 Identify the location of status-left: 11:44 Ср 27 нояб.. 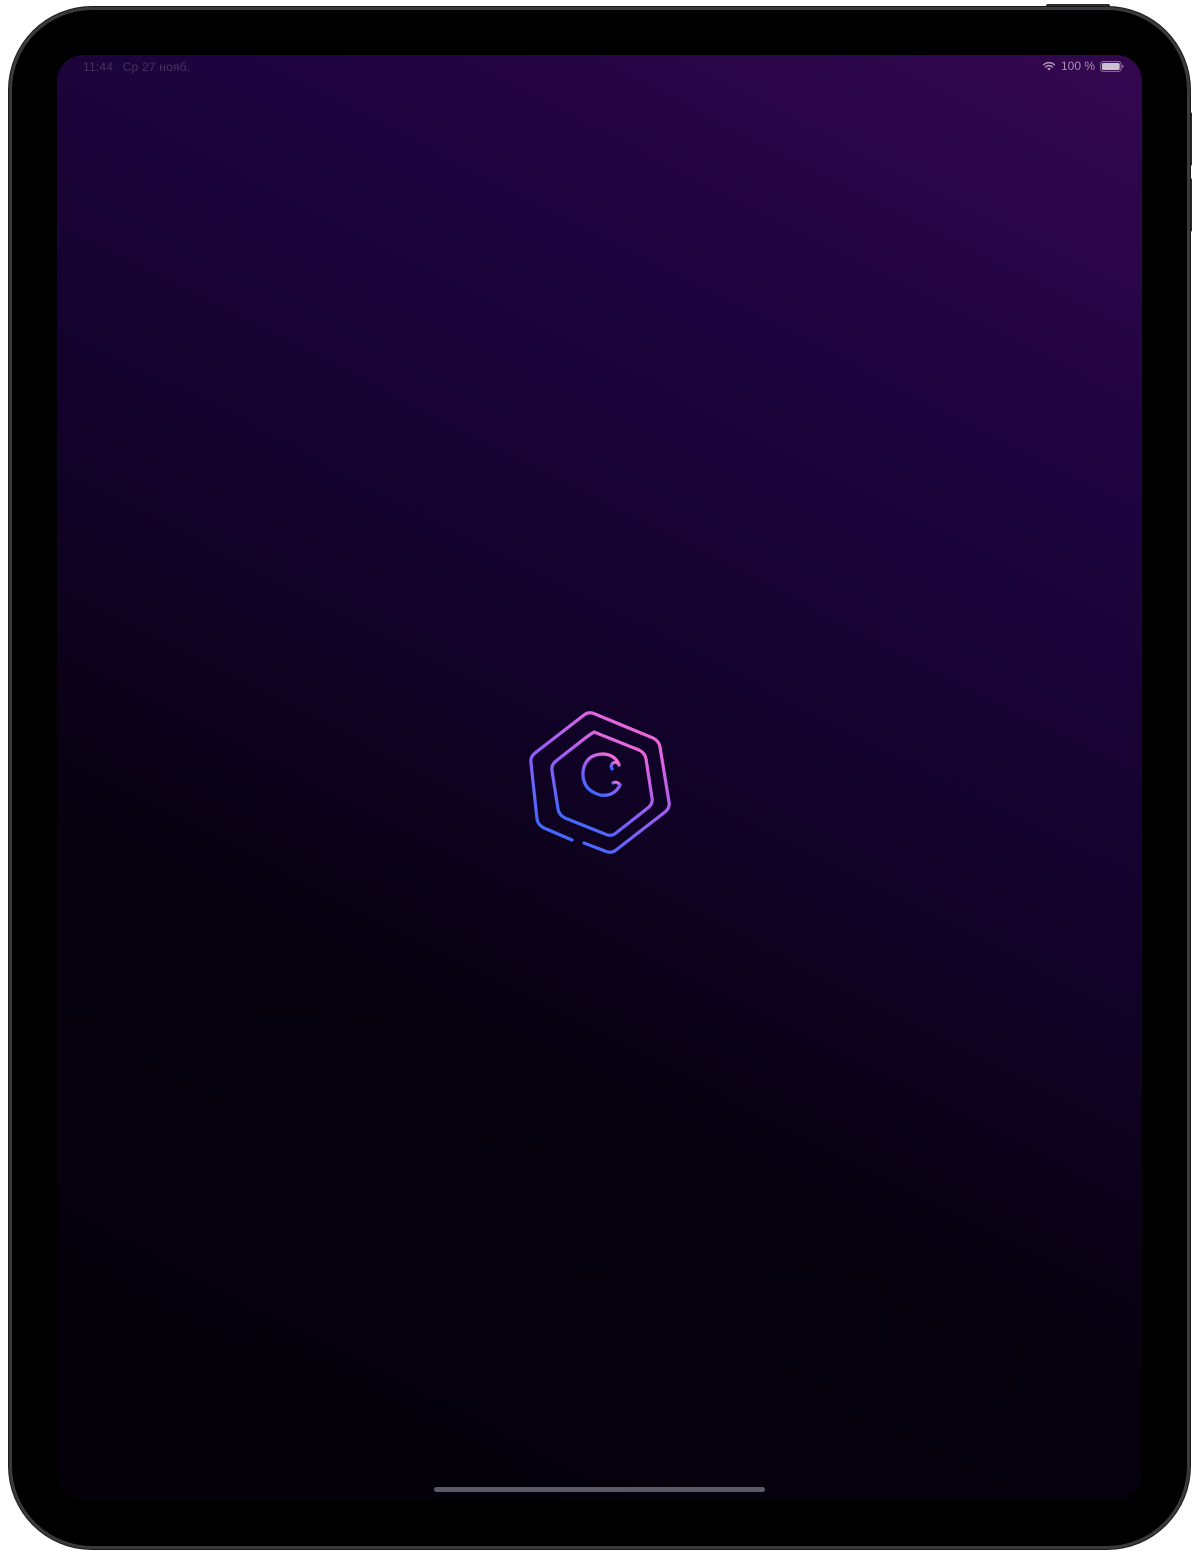
(139, 67).